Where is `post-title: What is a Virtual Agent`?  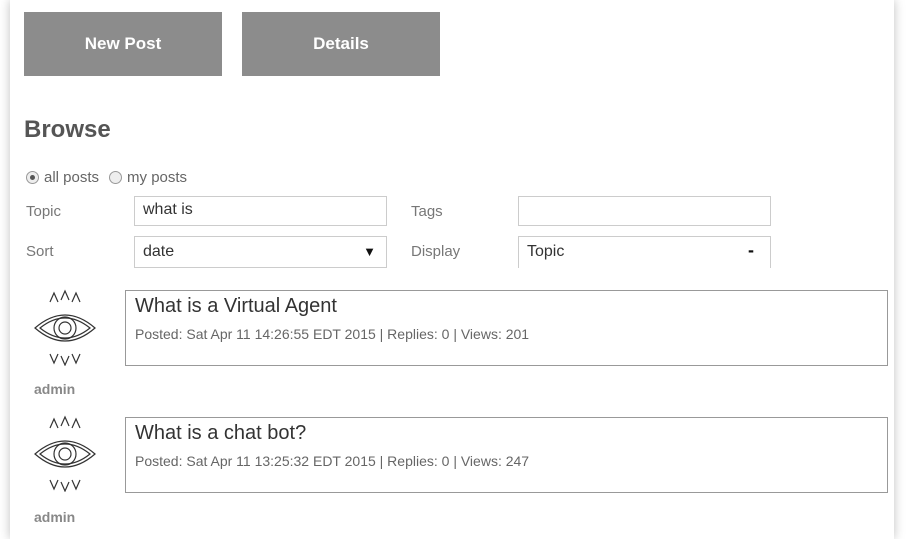 post-title: What is a Virtual Agent is located at coordinates (506, 306).